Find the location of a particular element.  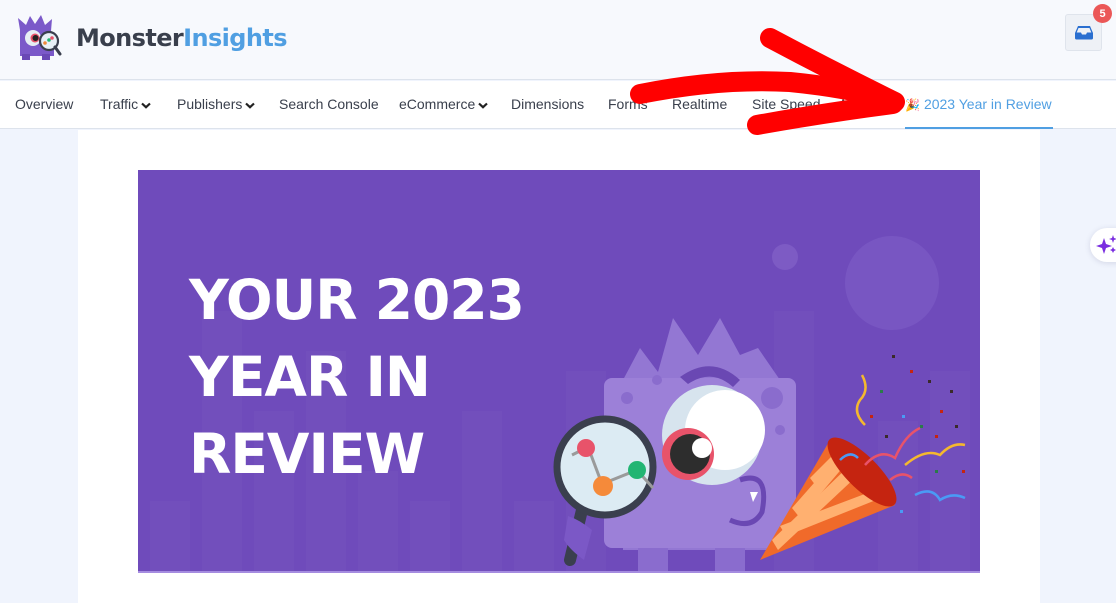

tab-label: Forms is located at coordinates (628, 104).